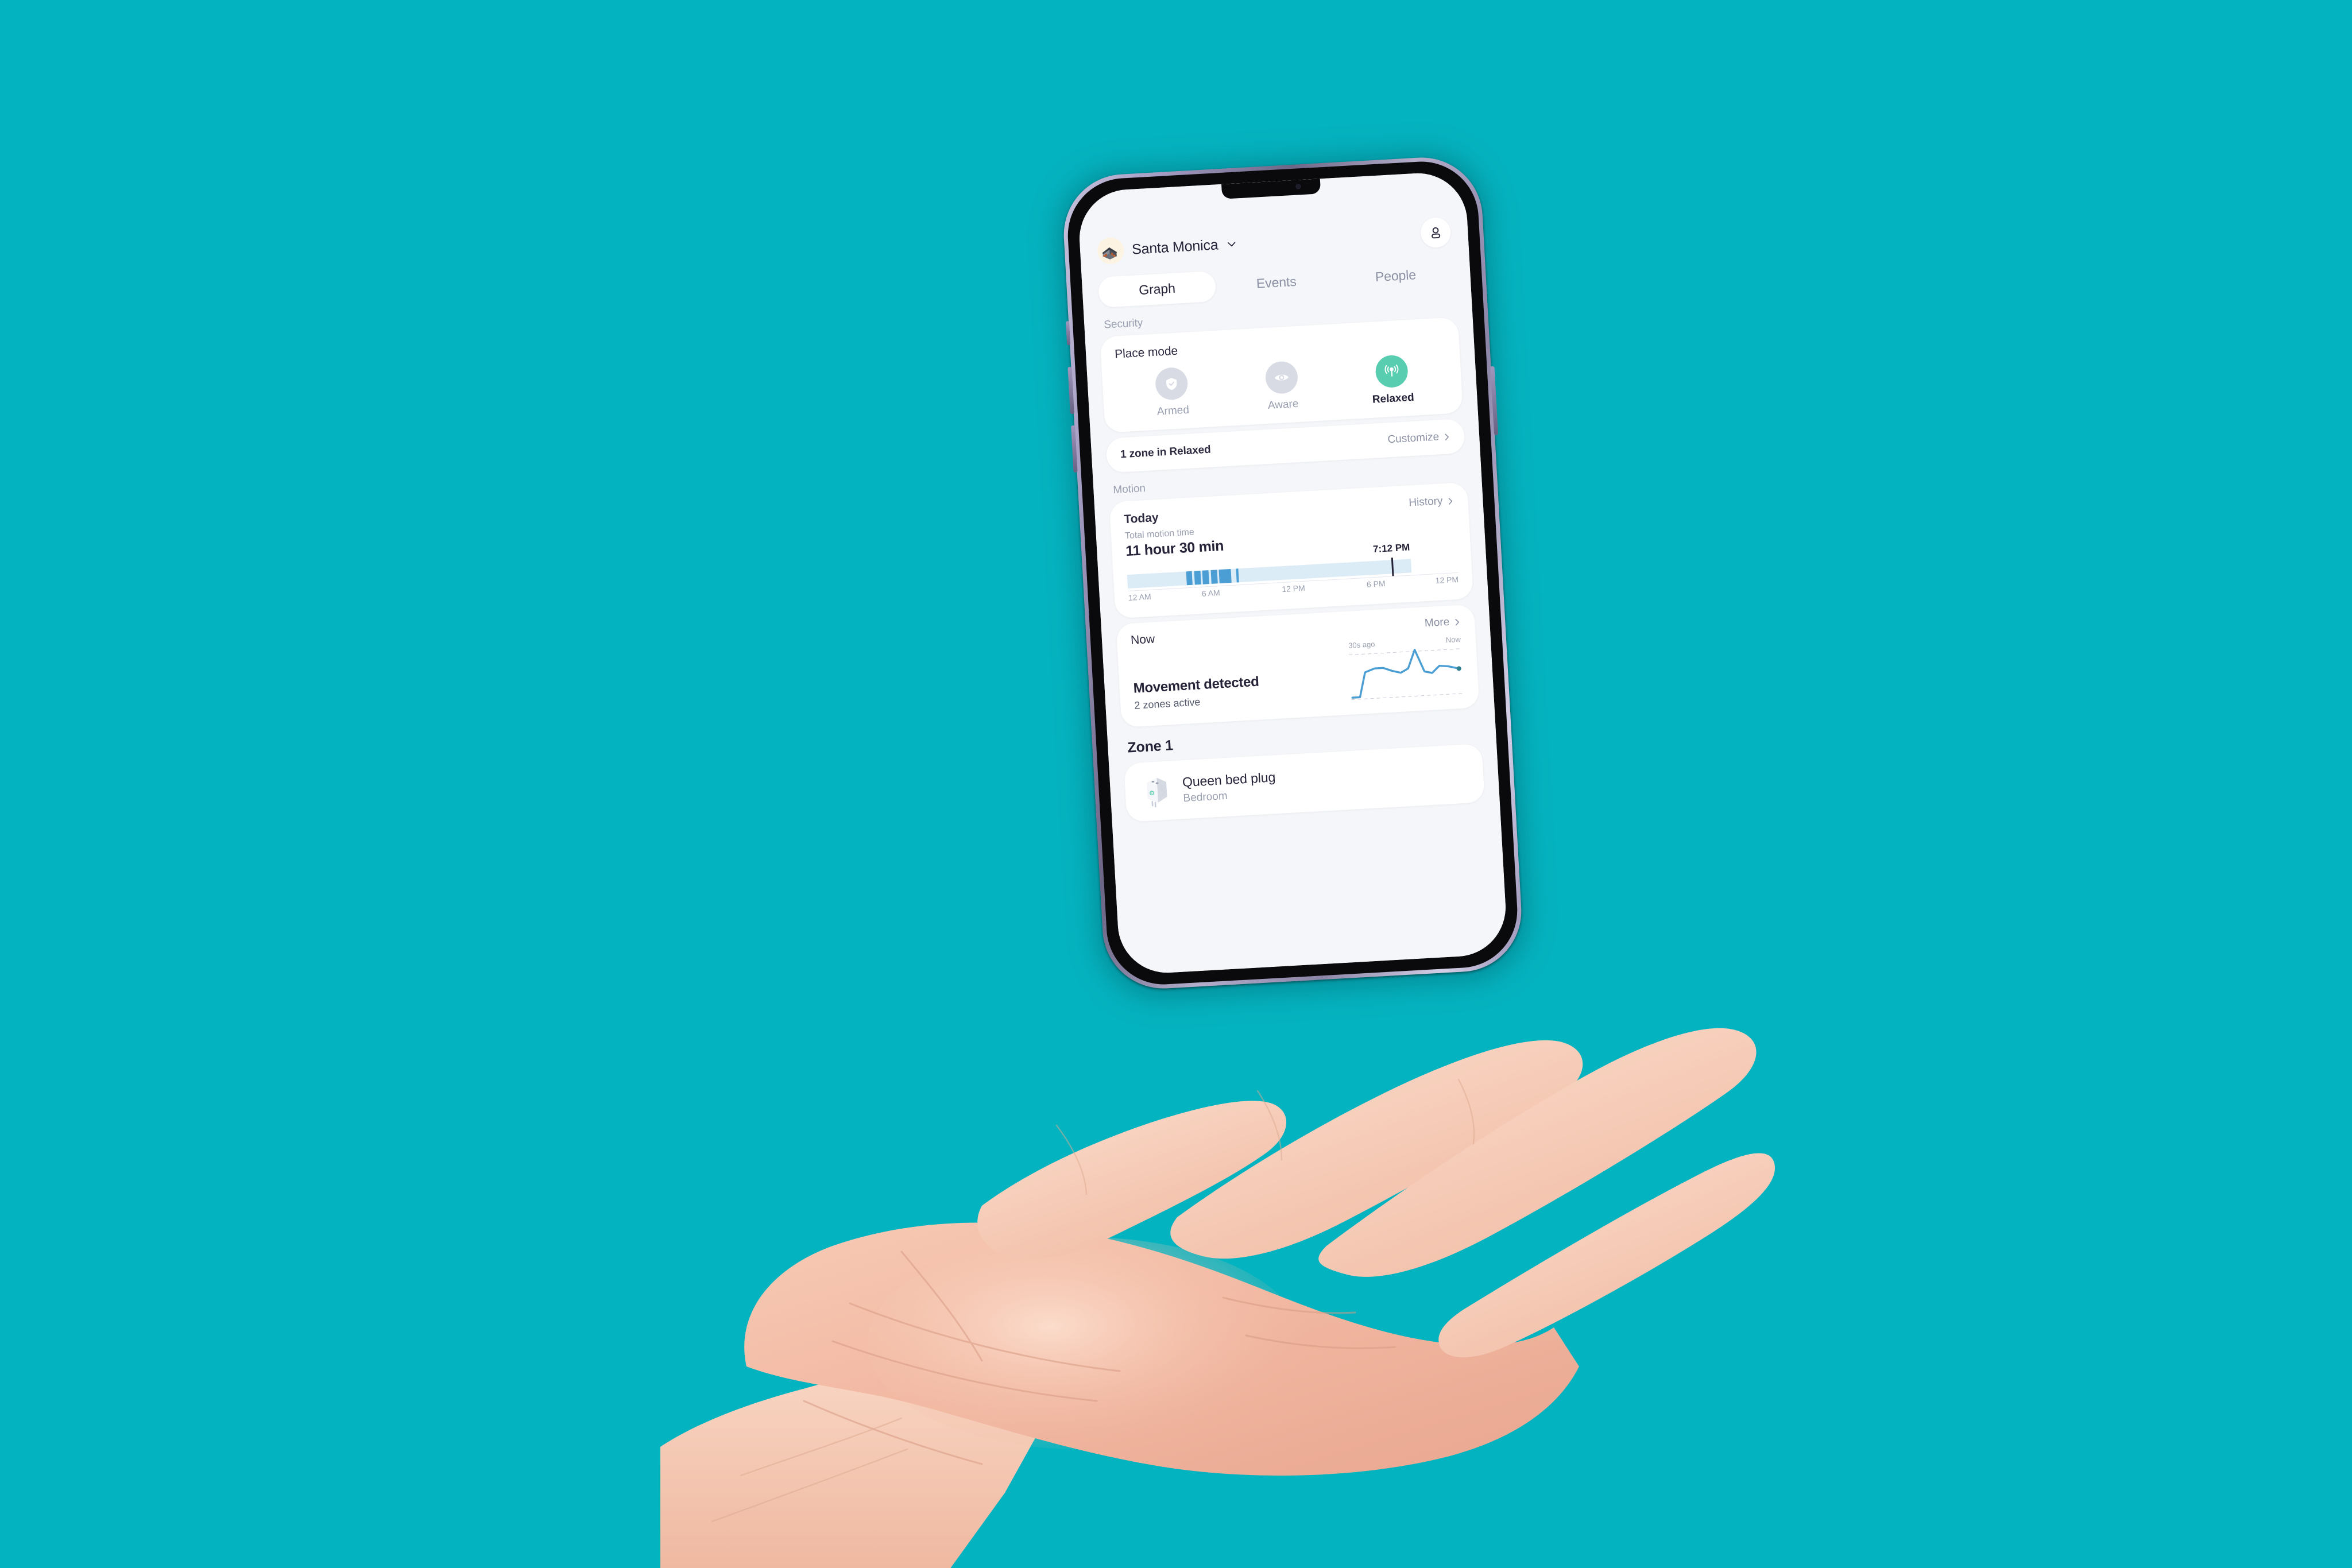 Image resolution: width=2352 pixels, height=1568 pixels. I want to click on sparkline-gridline-bottom, so click(1407, 696).